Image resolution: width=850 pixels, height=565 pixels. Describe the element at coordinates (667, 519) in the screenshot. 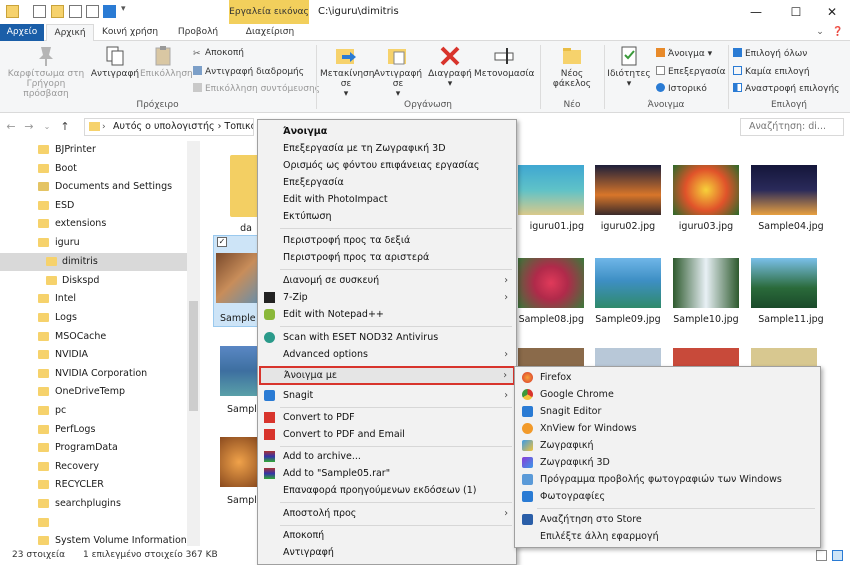

I see `submenu-item-search-store: Αναζήτηση στο Store` at that location.